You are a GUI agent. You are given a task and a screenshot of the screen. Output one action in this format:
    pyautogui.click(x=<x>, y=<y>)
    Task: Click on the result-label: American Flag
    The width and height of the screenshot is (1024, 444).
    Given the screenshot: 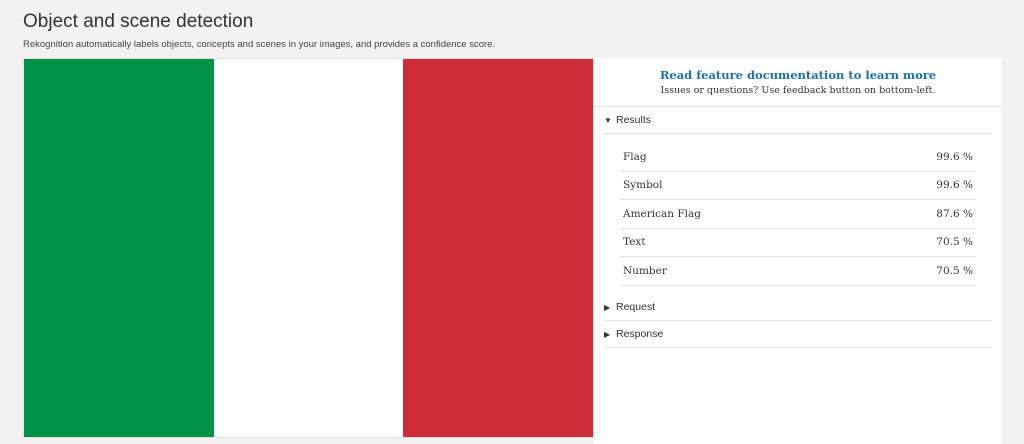 What is the action you would take?
    pyautogui.click(x=662, y=213)
    